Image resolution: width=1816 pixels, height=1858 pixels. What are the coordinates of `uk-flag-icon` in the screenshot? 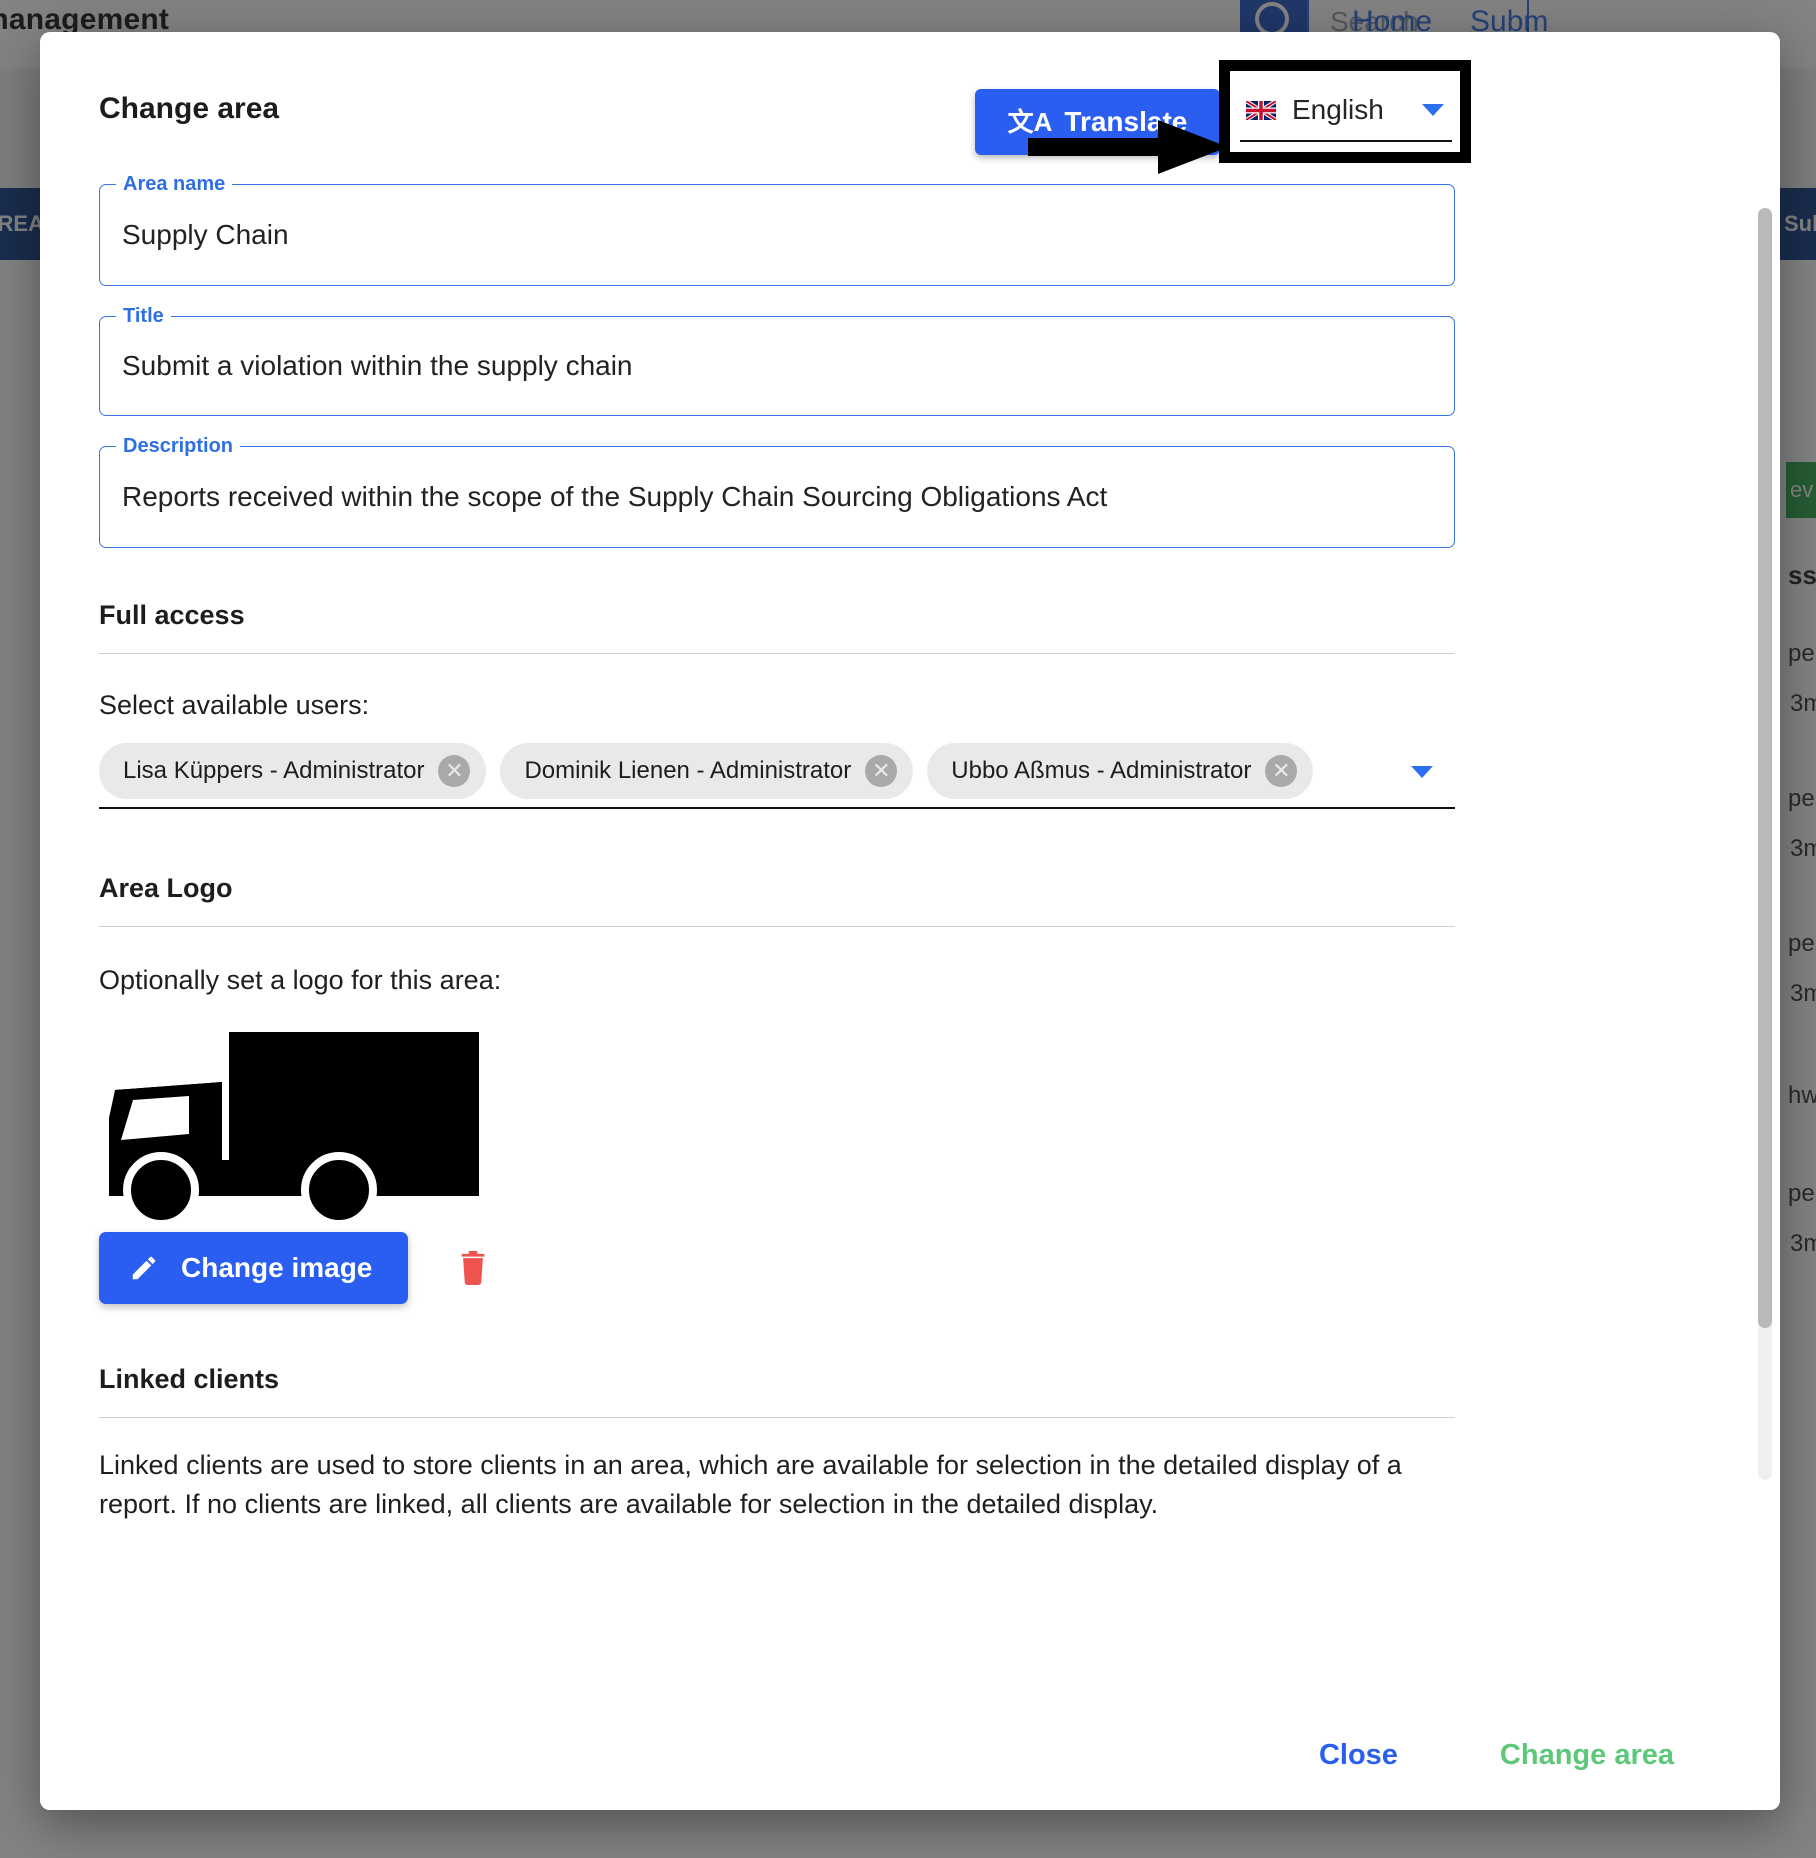 It's located at (1261, 110).